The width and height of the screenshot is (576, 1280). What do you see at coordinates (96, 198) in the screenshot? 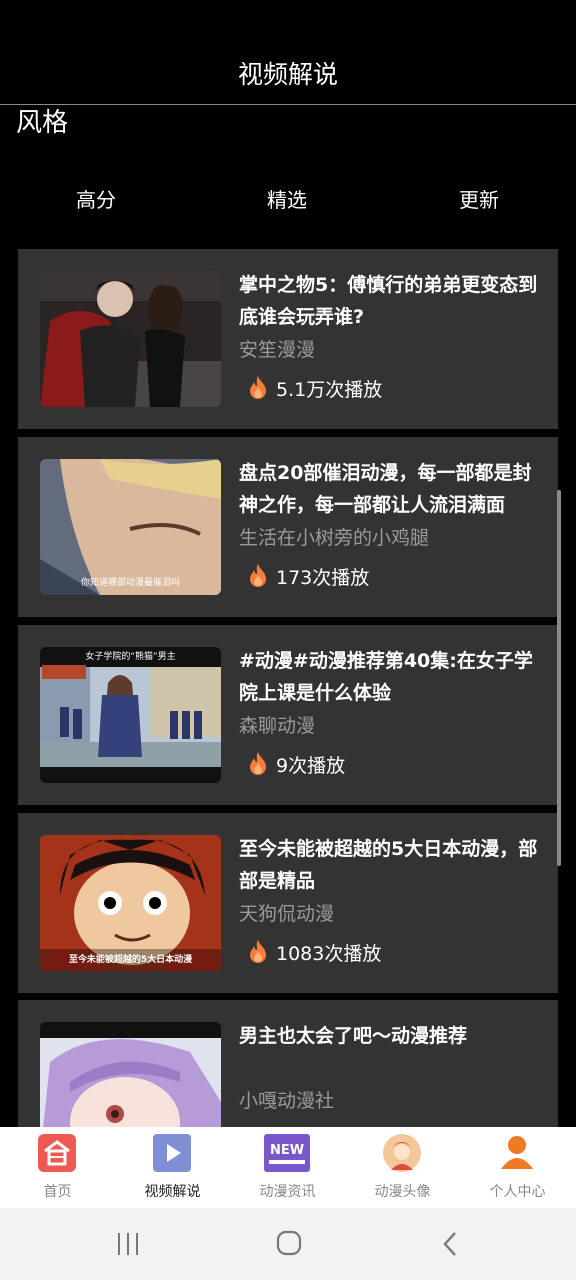
I see `filter-high-score: 高分` at bounding box center [96, 198].